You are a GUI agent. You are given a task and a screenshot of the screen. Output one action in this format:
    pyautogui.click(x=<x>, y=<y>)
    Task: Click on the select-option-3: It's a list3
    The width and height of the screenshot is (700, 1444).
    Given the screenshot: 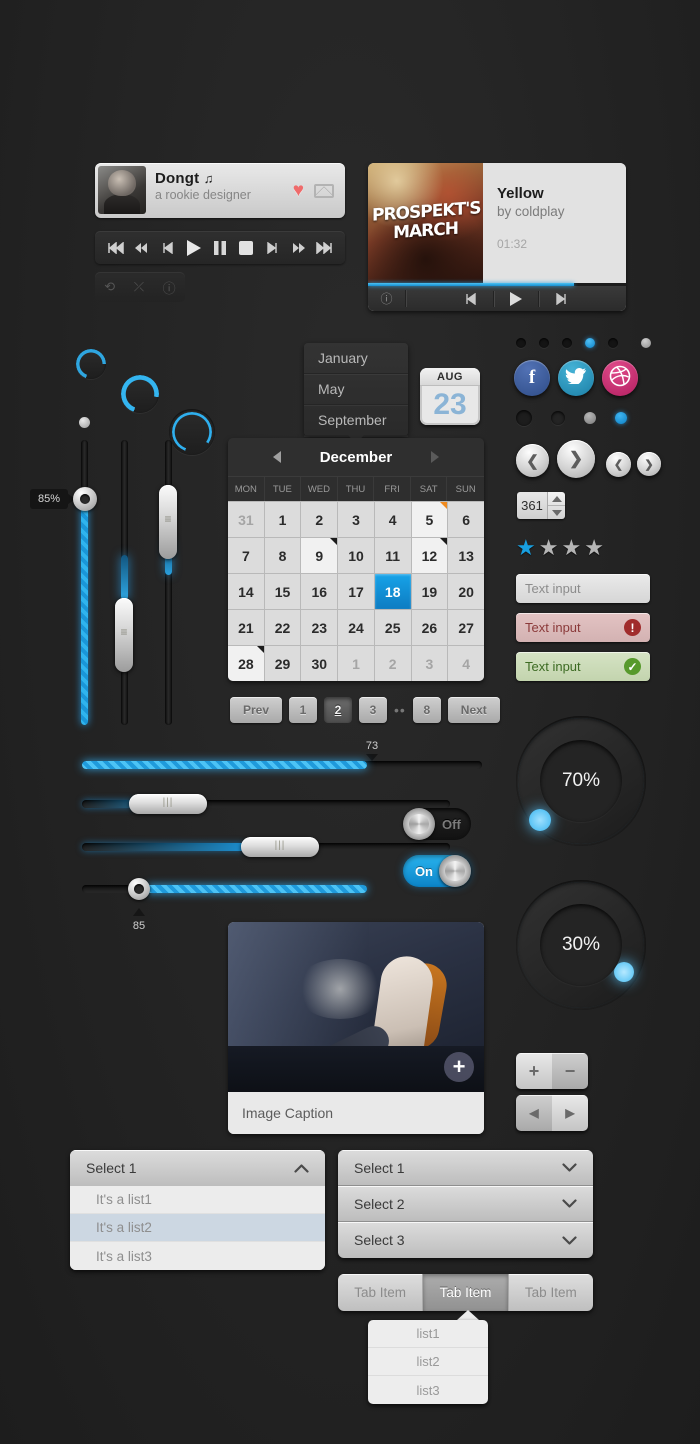 What is the action you would take?
    pyautogui.click(x=197, y=1256)
    